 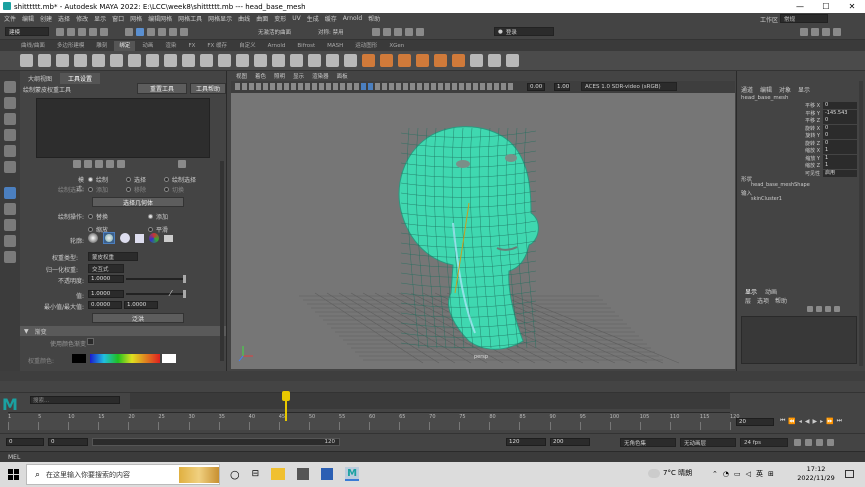 I want to click on color-space-select: ACES 1.0 SDR-video (sRGB), so click(x=629, y=86).